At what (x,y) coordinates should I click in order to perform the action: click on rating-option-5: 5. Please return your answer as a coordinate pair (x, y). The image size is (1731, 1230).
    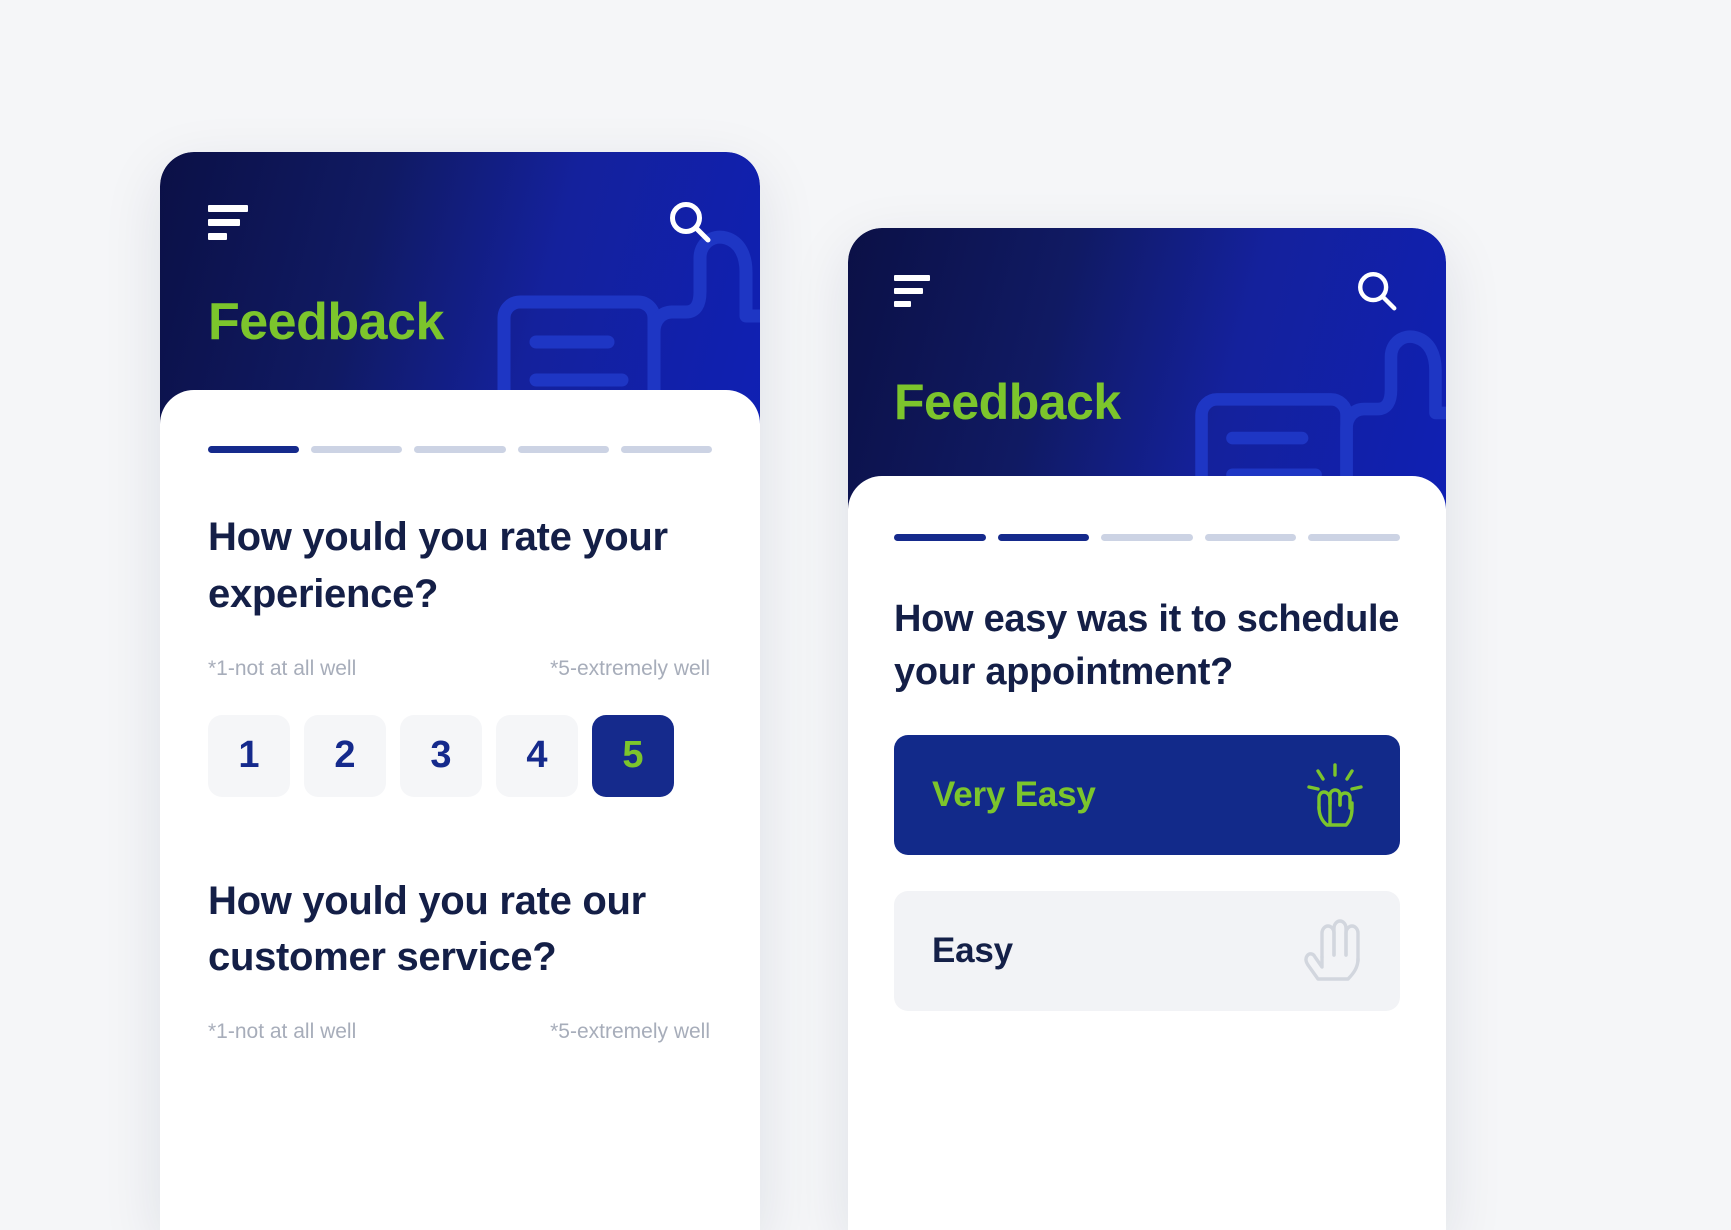
    Looking at the image, I should click on (633, 755).